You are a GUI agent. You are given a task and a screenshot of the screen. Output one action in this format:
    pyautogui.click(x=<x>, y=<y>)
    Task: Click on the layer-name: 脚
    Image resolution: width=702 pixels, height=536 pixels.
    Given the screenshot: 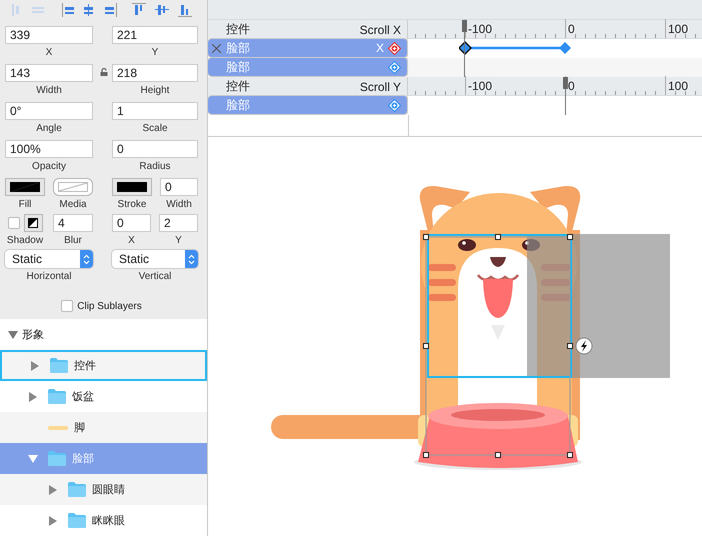 What is the action you would take?
    pyautogui.click(x=79, y=428)
    